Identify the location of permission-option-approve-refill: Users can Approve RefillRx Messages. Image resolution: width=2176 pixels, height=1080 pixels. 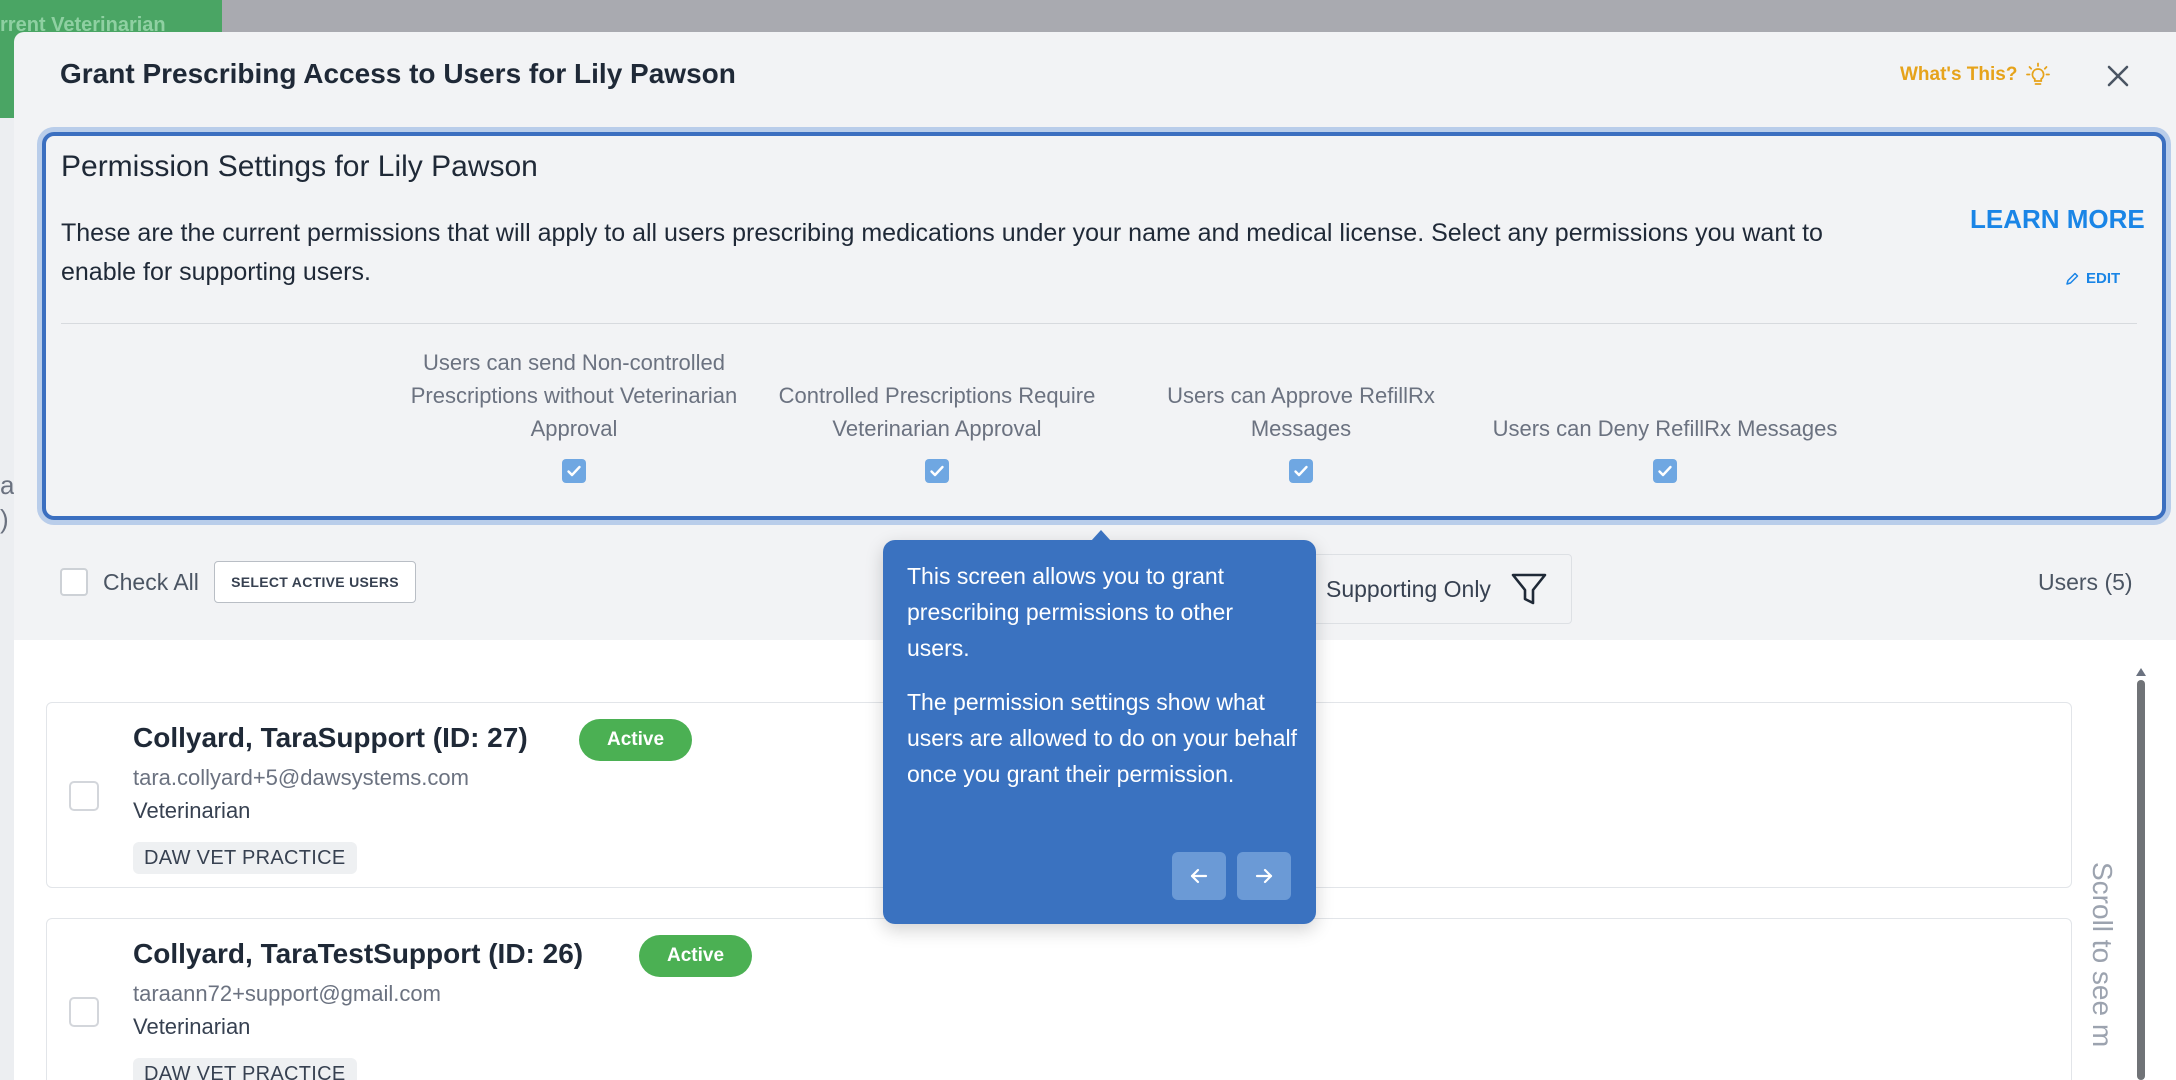
(1301, 419).